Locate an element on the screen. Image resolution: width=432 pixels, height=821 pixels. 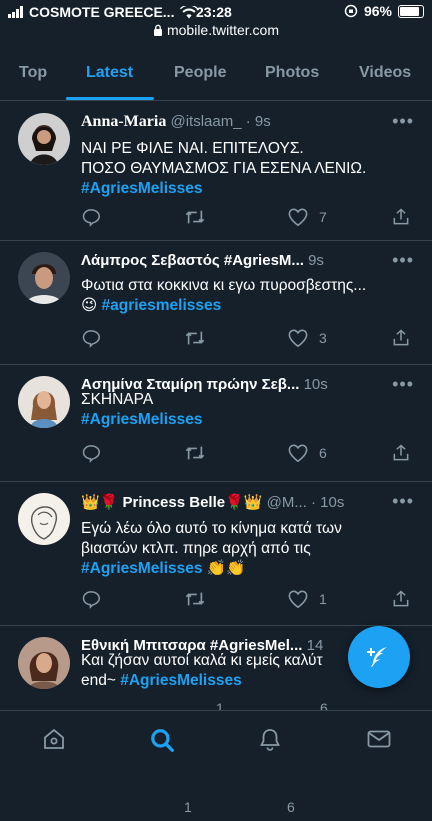
tab-photos: Photos is located at coordinates (292, 73).